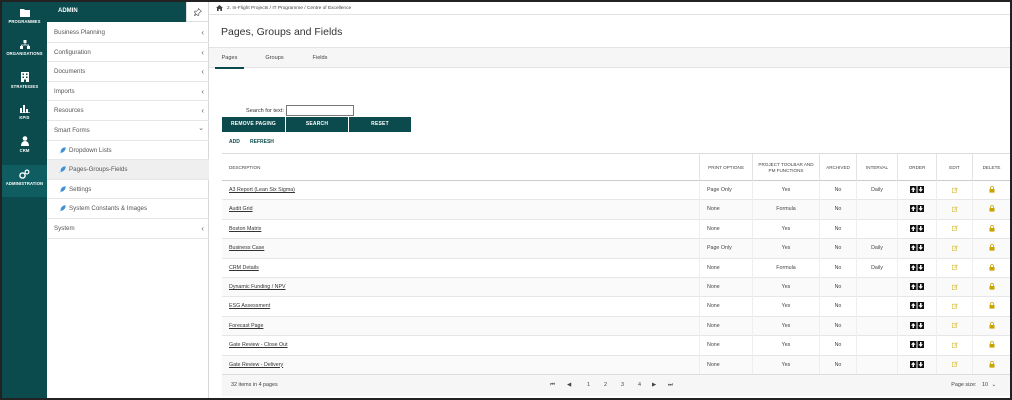  Describe the element at coordinates (274, 58) in the screenshot. I see `tab-groups: Groups` at that location.